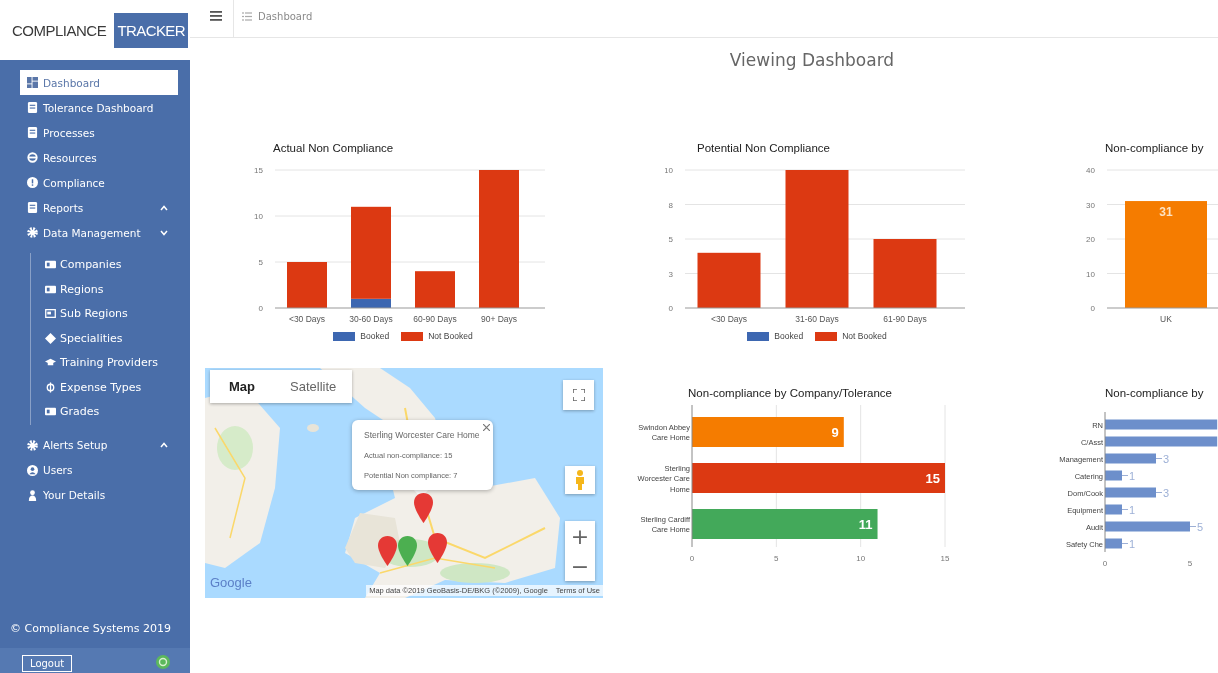  I want to click on fullscreen-button, so click(578, 395).